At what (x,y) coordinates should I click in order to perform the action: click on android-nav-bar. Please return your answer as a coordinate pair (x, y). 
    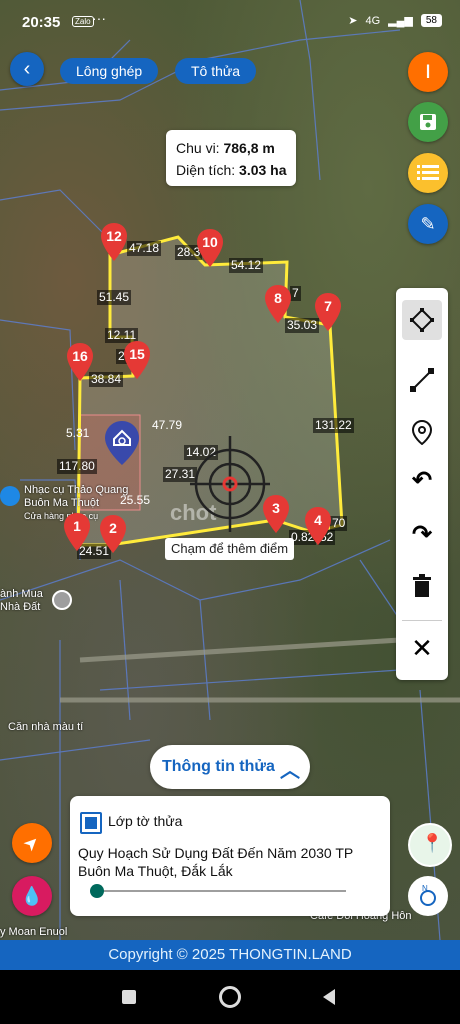
    Looking at the image, I should click on (230, 997).